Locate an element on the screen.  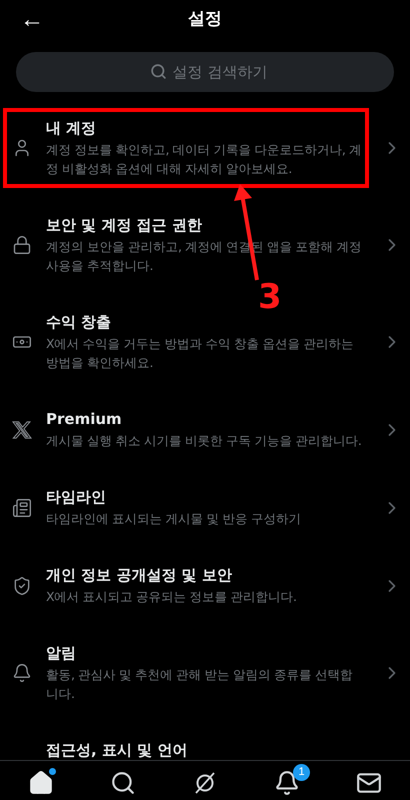
settings-item: 수익 창출 X에서 수익을 거두는 방법과 수익 창출 옵션을 관리하는 방법을 확인하세요. is located at coordinates (205, 342).